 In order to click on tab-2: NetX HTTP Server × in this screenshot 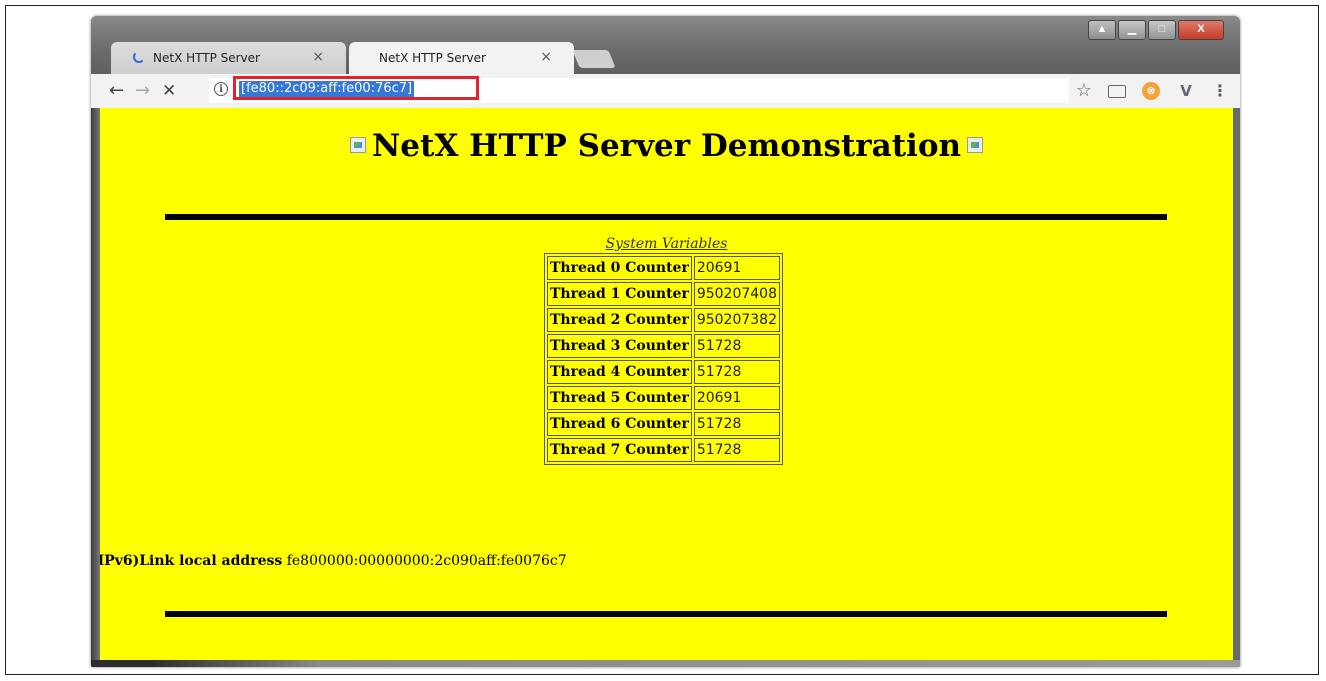, I will do `click(461, 58)`.